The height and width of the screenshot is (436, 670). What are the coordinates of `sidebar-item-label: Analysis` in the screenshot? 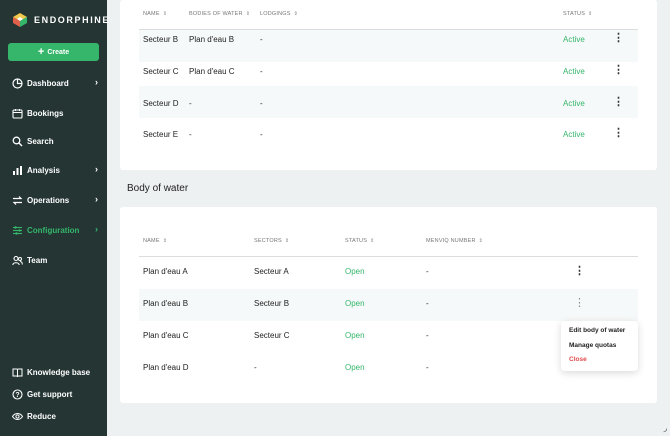 It's located at (43, 170).